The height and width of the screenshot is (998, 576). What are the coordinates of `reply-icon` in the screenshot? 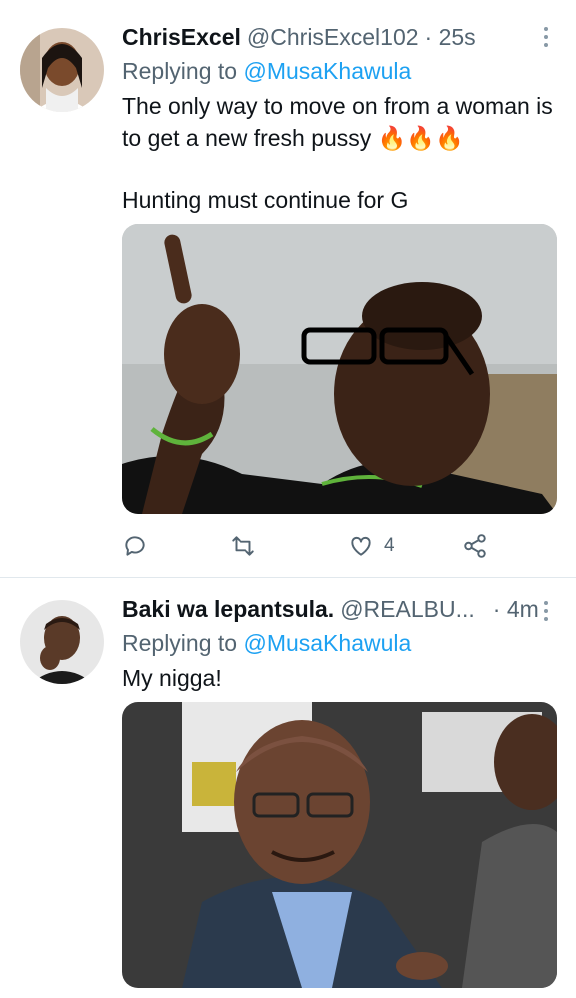 It's located at (135, 546).